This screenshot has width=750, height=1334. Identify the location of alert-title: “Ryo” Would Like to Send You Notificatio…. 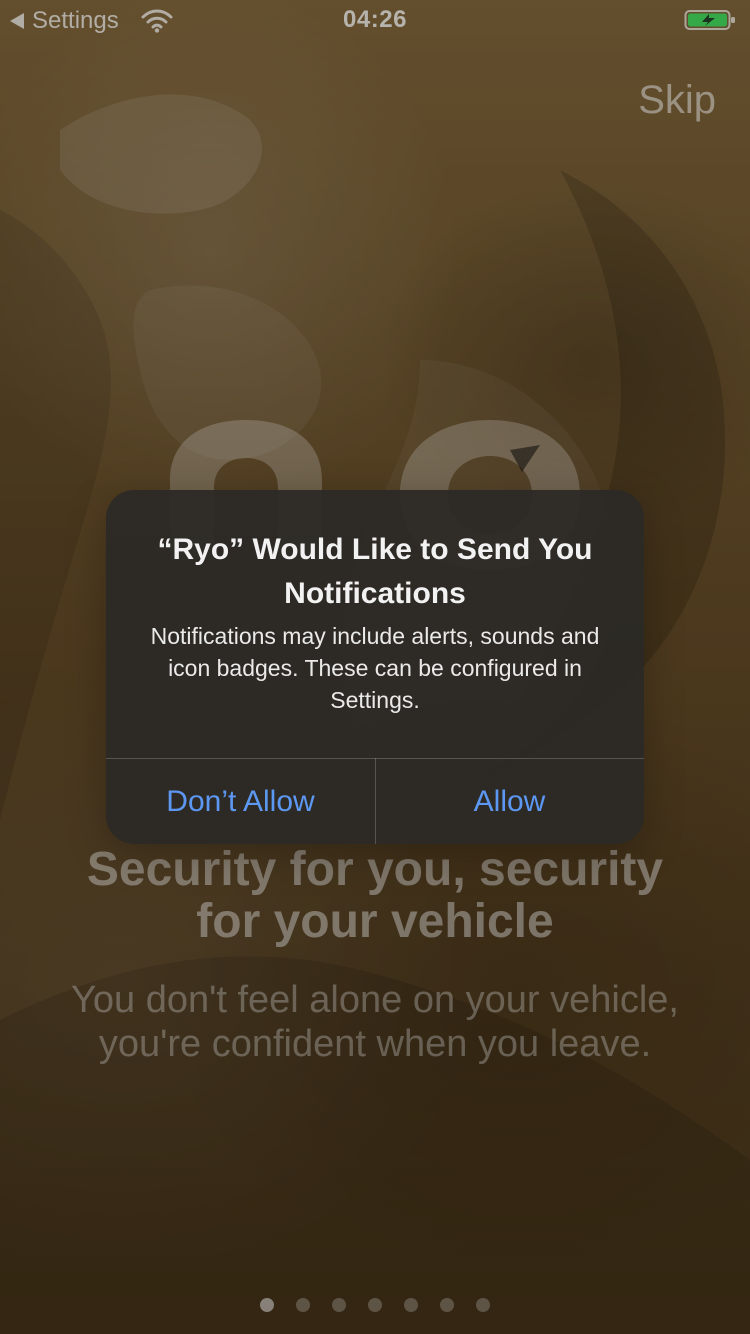
(375, 571).